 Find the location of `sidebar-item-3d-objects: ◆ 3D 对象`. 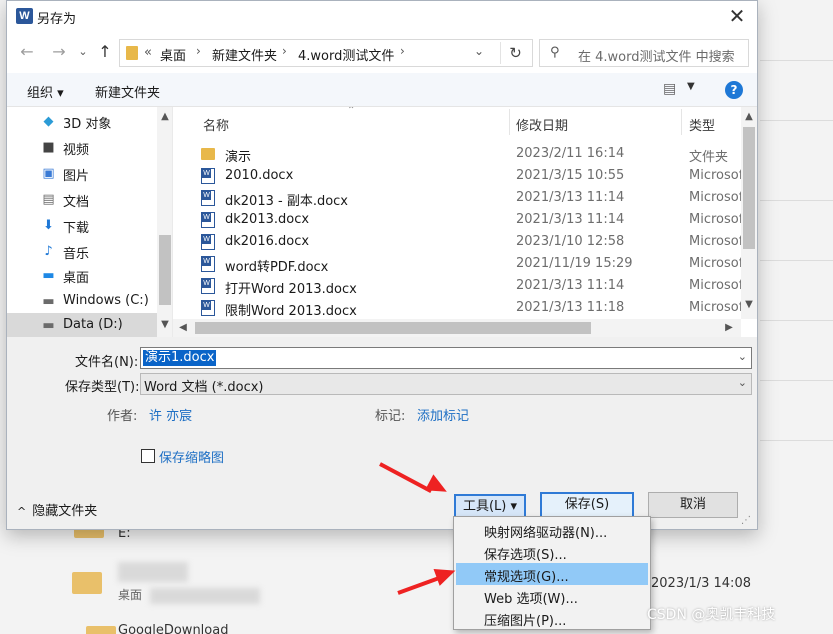

sidebar-item-3d-objects: ◆ 3D 对象 is located at coordinates (82, 122).